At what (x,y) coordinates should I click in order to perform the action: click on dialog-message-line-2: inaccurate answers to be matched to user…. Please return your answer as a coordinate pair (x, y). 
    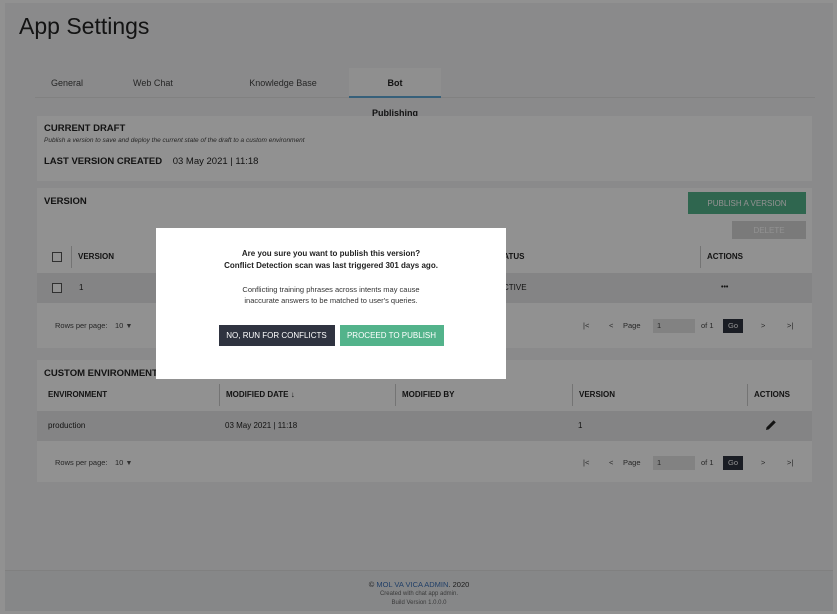
    Looking at the image, I should click on (331, 300).